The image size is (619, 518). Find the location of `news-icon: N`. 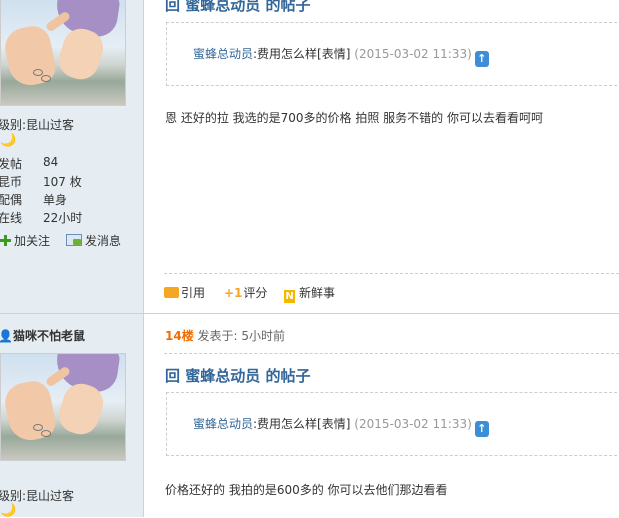

news-icon: N is located at coordinates (289, 296).